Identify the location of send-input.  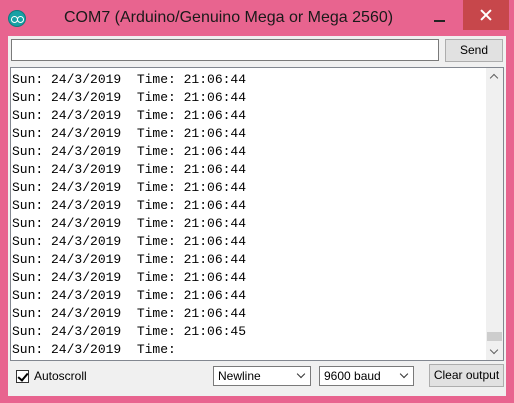
(225, 50).